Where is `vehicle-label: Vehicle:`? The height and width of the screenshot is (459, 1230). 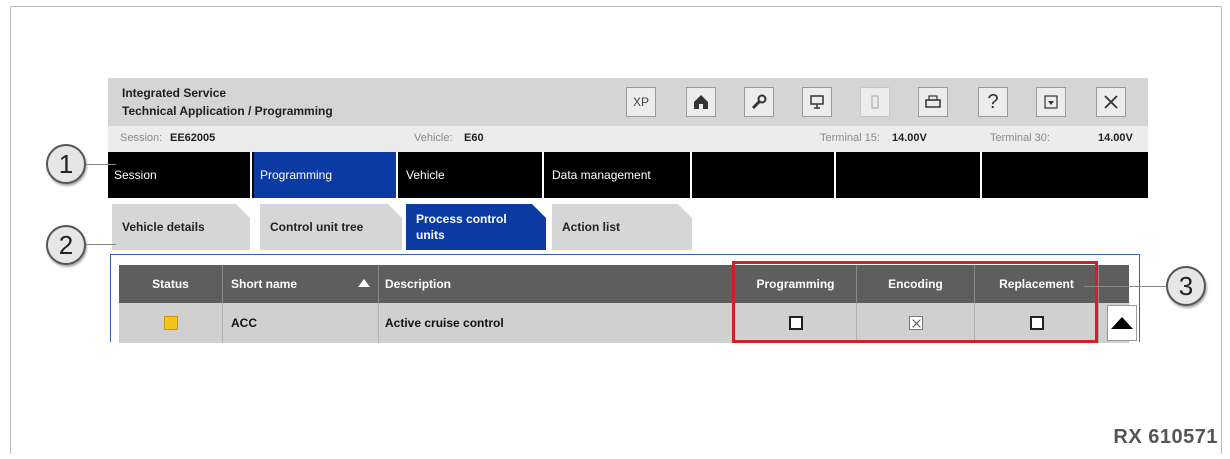
vehicle-label: Vehicle: is located at coordinates (433, 138).